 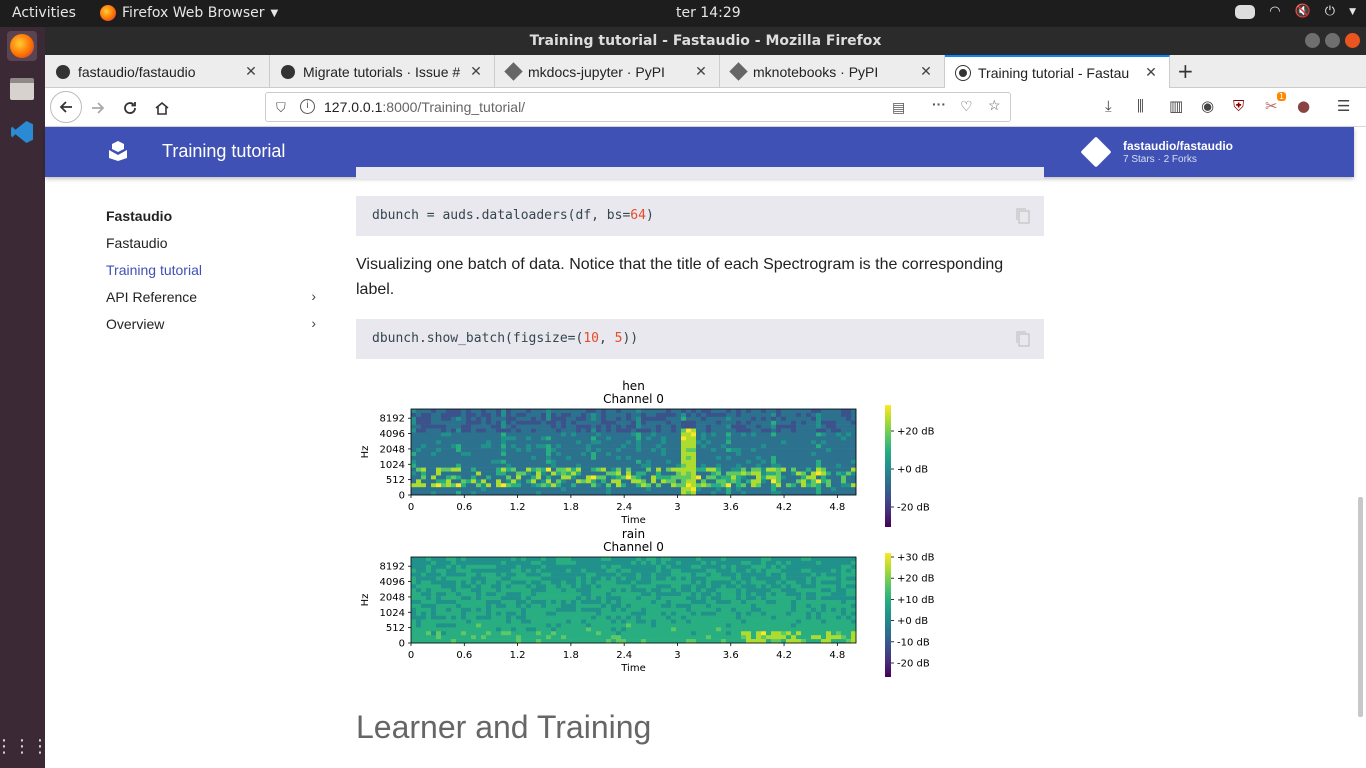 I want to click on tab-training-tutorial: Training tutorial - Fastau ✕, so click(x=1057, y=71).